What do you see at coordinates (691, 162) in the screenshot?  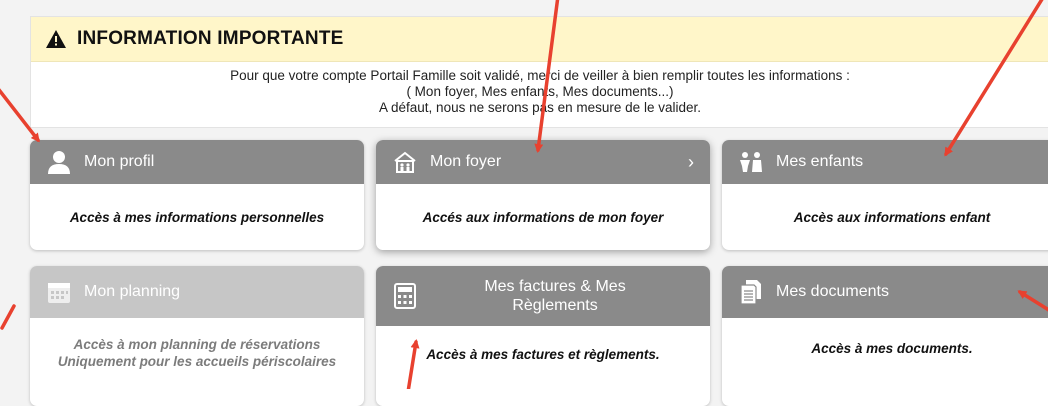 I see `chevron-right-icon: ›` at bounding box center [691, 162].